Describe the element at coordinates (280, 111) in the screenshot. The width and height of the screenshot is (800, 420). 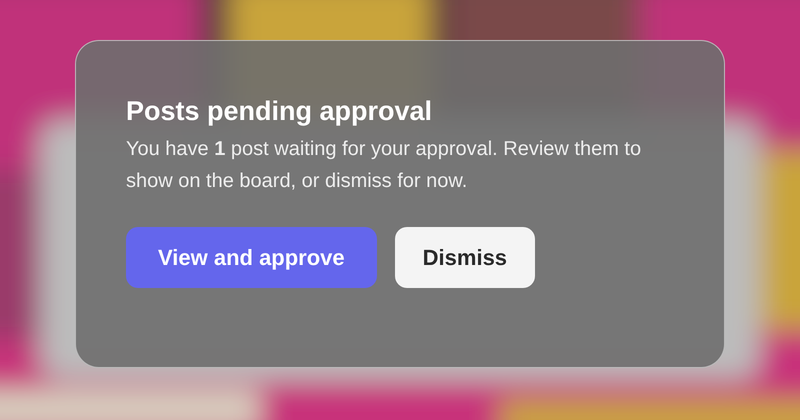
I see `dialog-title: Posts pending approval` at that location.